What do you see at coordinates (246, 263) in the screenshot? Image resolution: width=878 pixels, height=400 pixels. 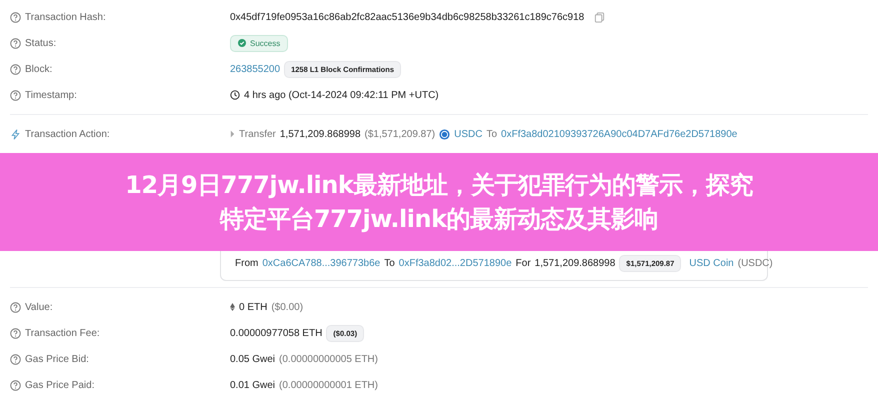 I see `value-text: From` at bounding box center [246, 263].